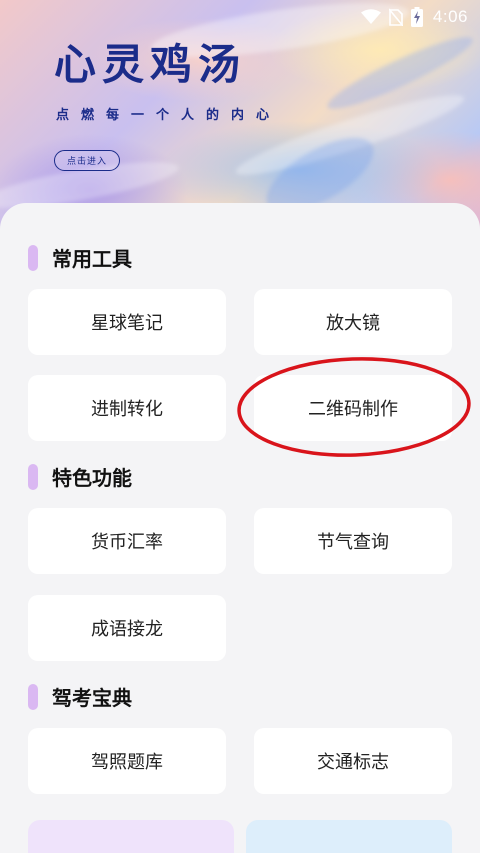 The width and height of the screenshot is (480, 853). What do you see at coordinates (450, 16) in the screenshot?
I see `clock: 4:06` at bounding box center [450, 16].